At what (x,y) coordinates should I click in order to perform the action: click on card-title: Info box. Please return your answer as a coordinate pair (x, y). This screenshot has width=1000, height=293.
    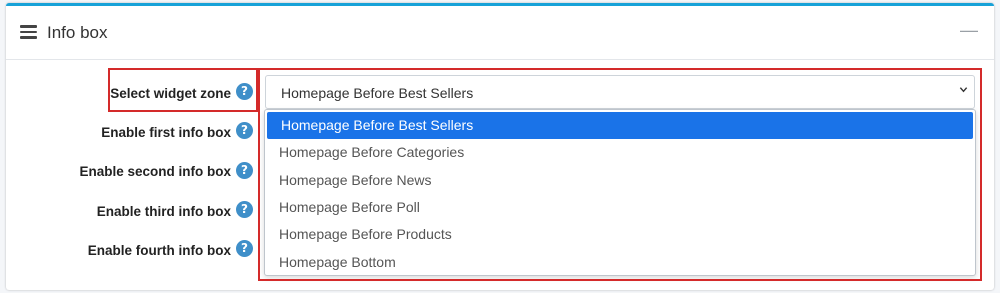
    Looking at the image, I should click on (77, 32).